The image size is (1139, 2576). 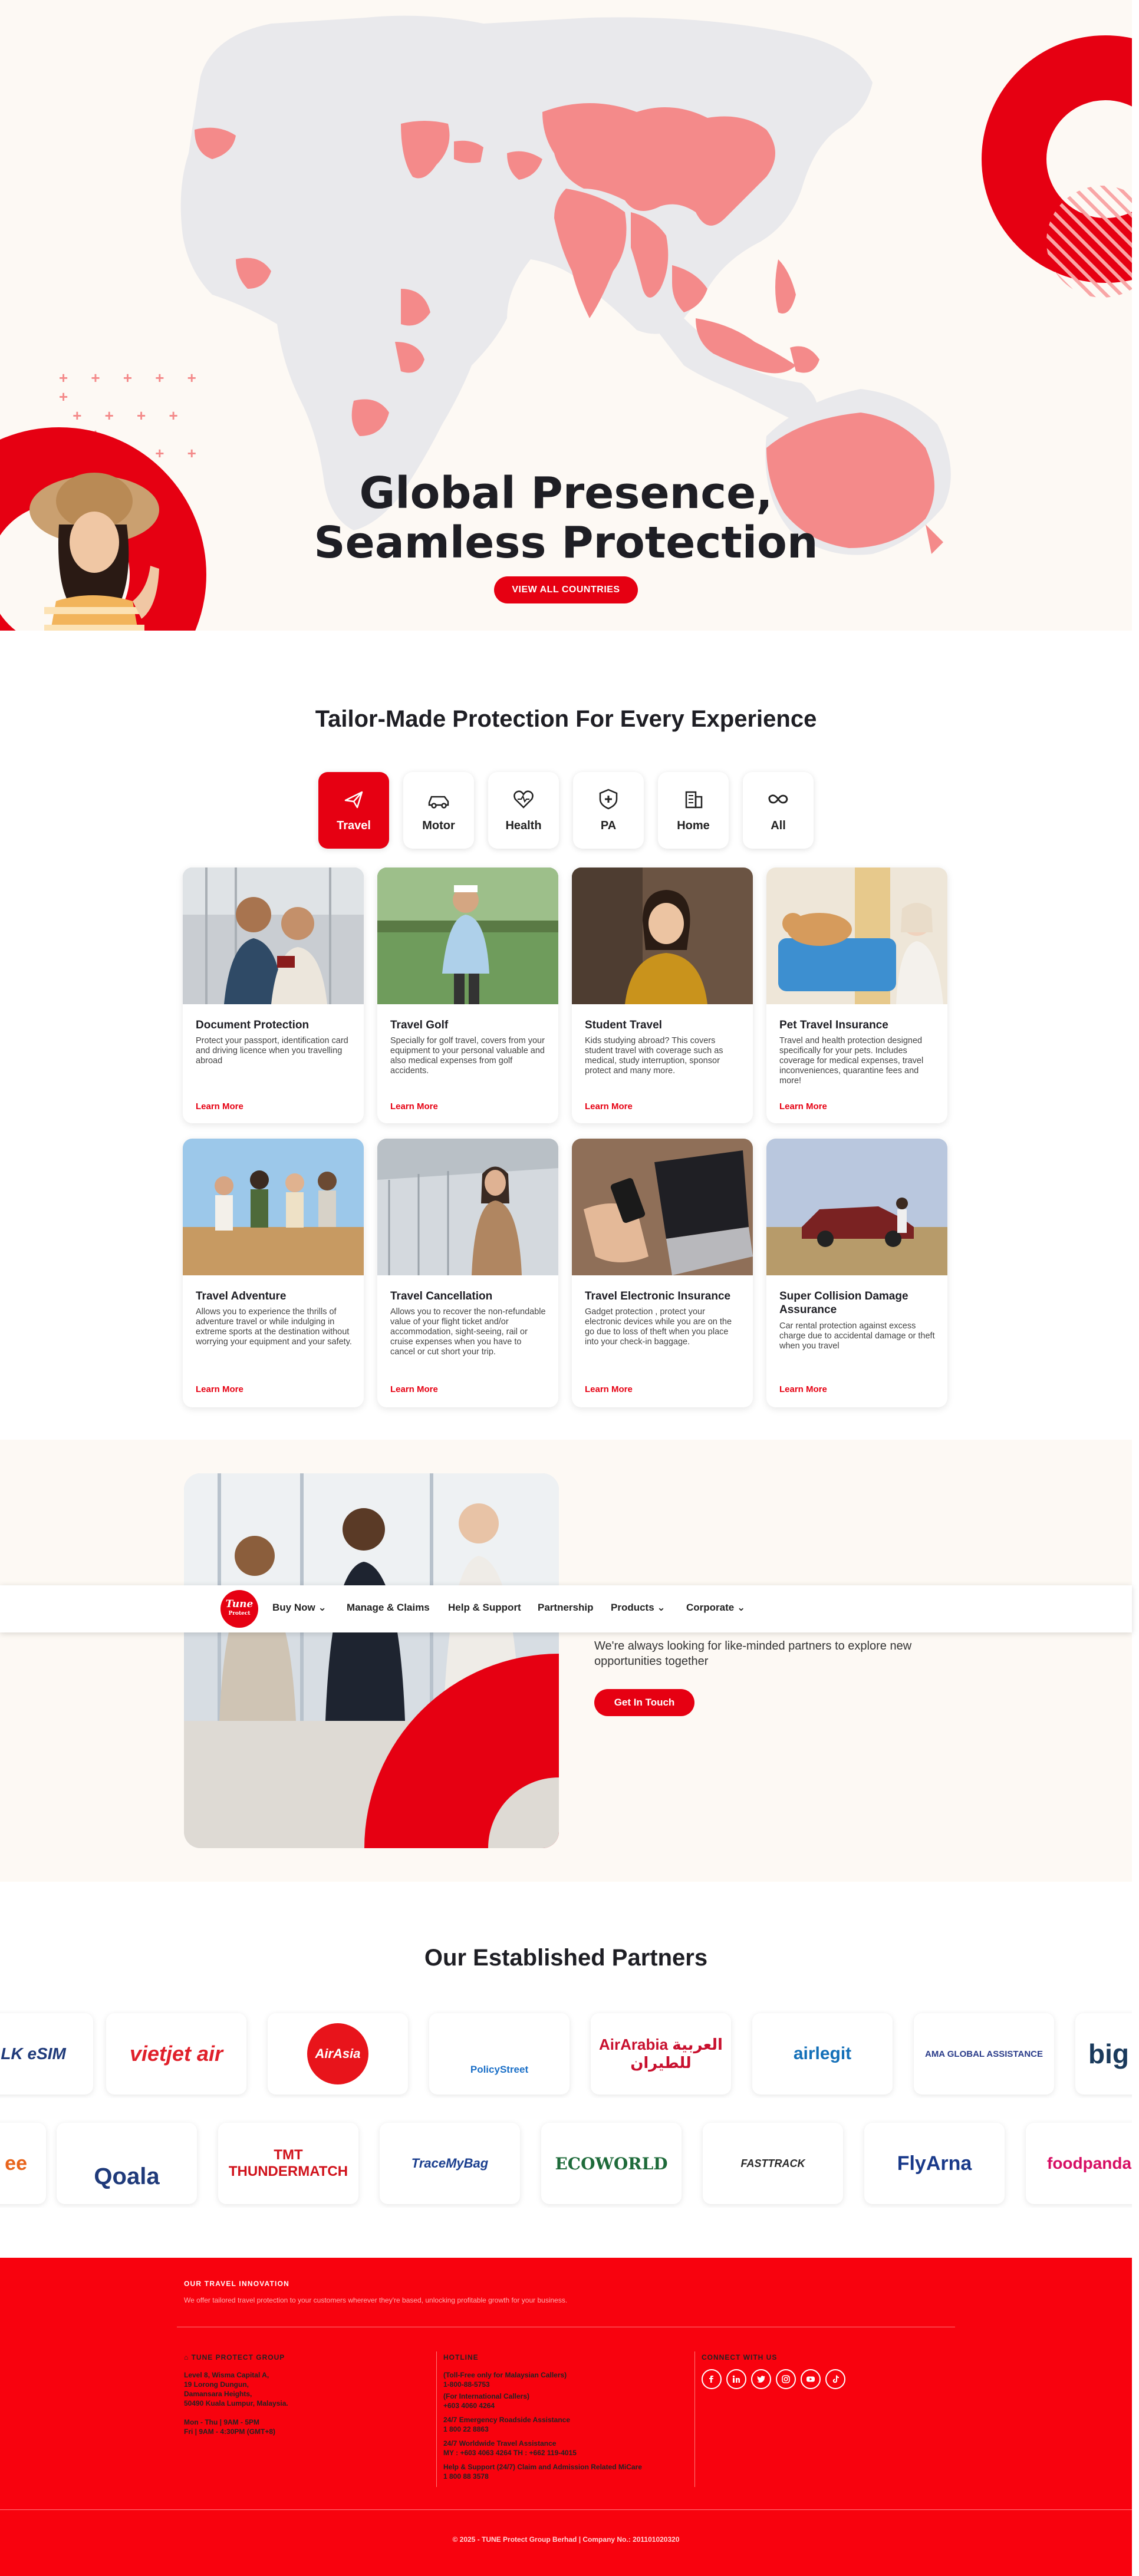 What do you see at coordinates (566, 1608) in the screenshot?
I see `nav-partnership: Partnership` at bounding box center [566, 1608].